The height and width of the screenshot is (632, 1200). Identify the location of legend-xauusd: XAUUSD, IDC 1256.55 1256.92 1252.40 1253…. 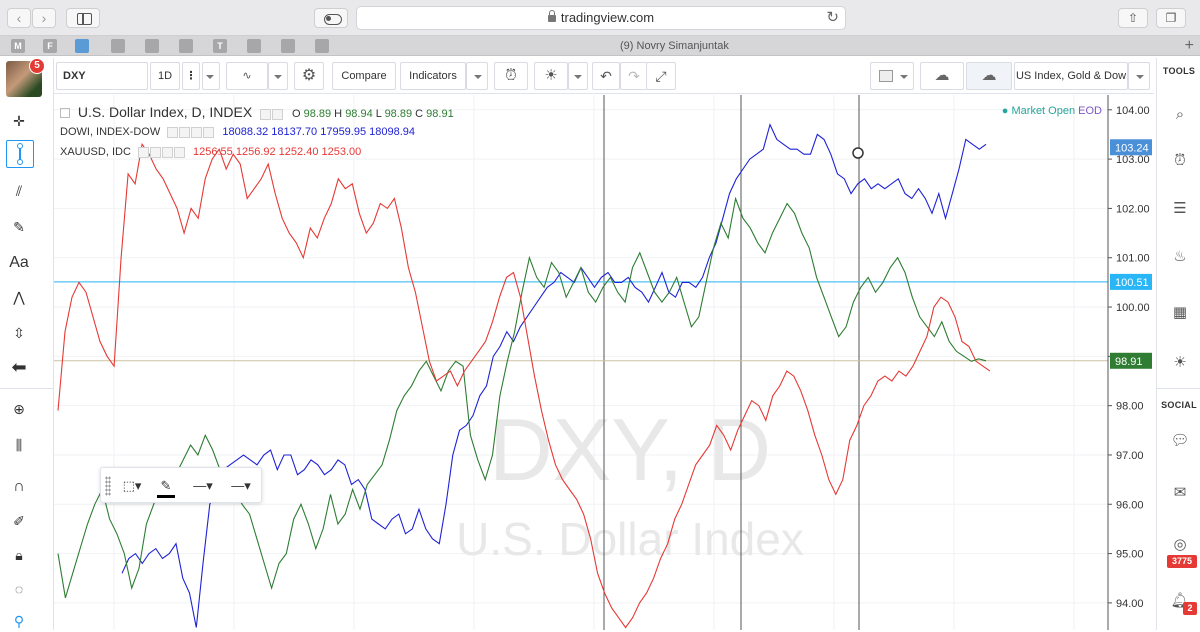
(210, 152).